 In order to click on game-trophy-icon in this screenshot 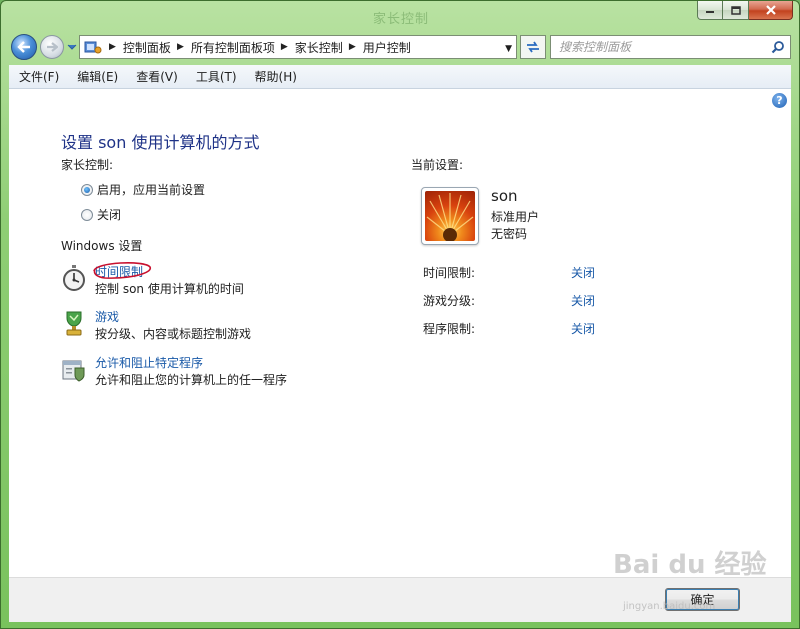, I will do `click(74, 323)`.